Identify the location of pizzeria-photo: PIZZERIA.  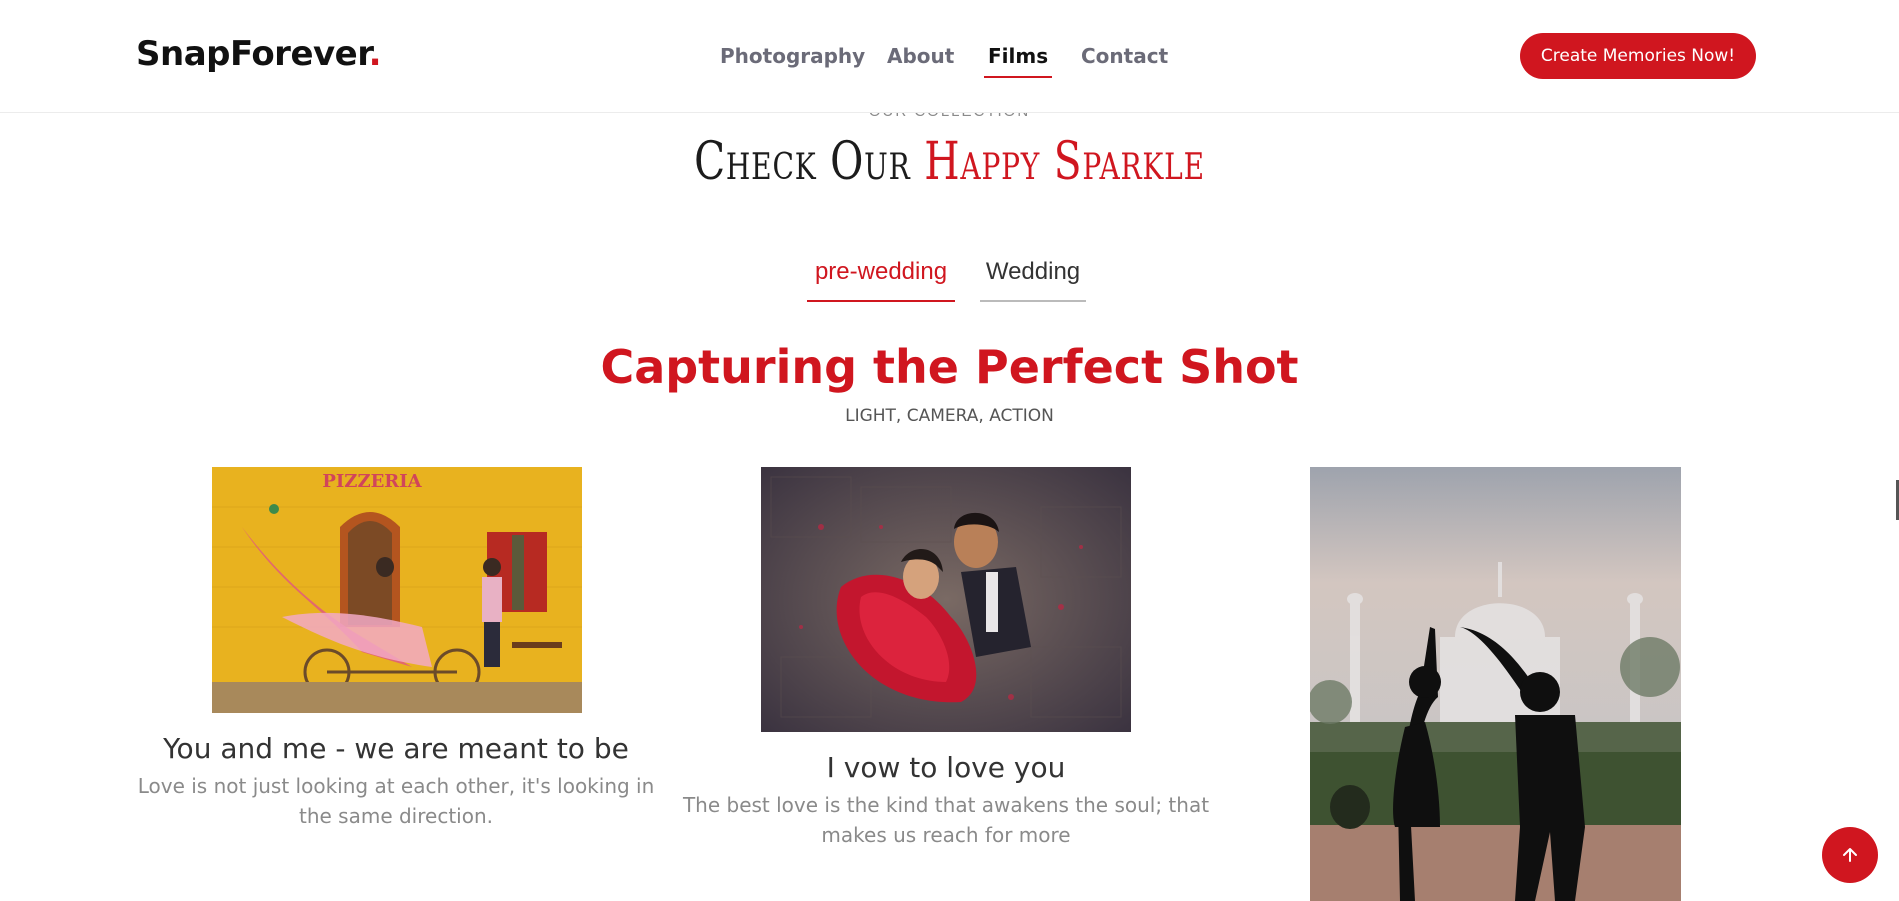
(397, 590).